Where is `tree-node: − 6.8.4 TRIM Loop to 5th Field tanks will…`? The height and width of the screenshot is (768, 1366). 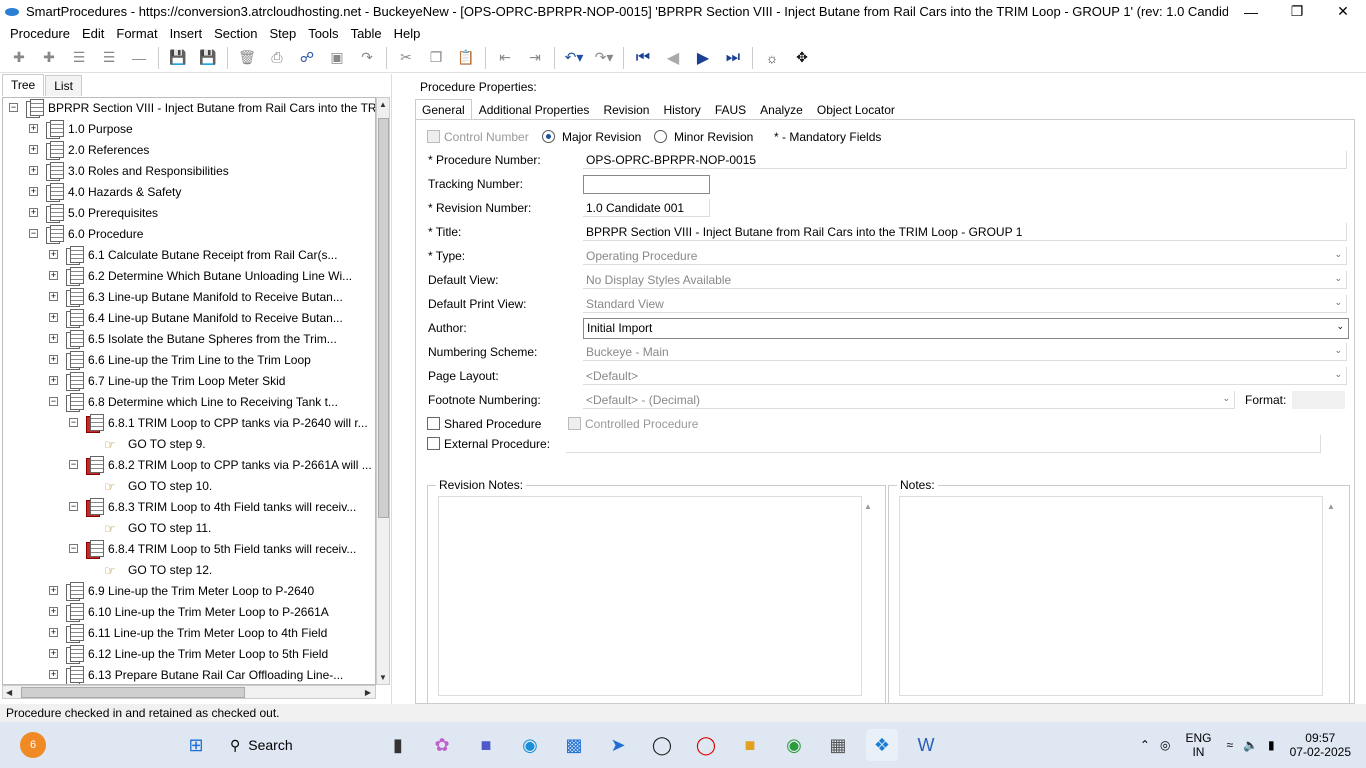 tree-node: − 6.8.4 TRIM Loop to 5th Field tanks will… is located at coordinates (212, 548).